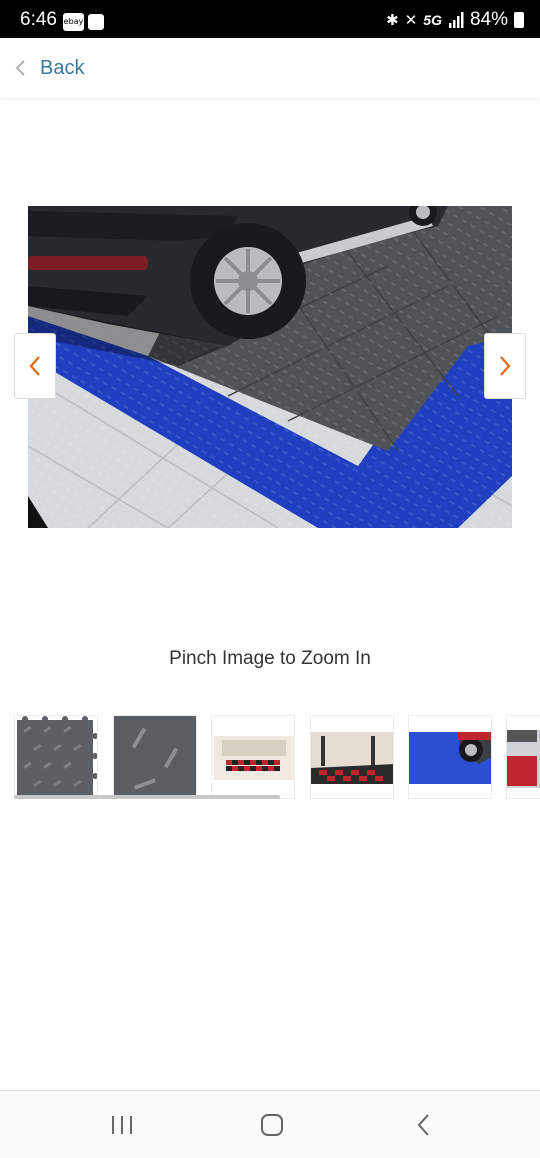  I want to click on chevron-right-icon, so click(505, 366).